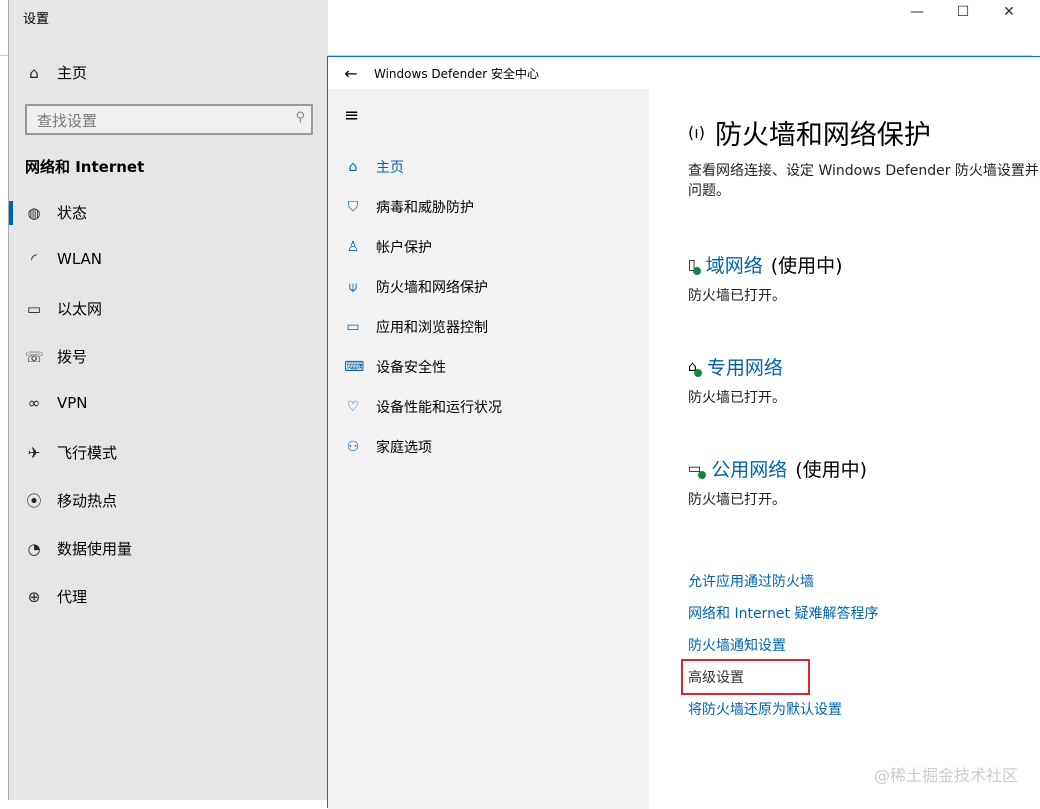 This screenshot has height=809, width=1040. What do you see at coordinates (56, 356) in the screenshot?
I see `sidebar-item-dialup: ☏ 拨号` at bounding box center [56, 356].